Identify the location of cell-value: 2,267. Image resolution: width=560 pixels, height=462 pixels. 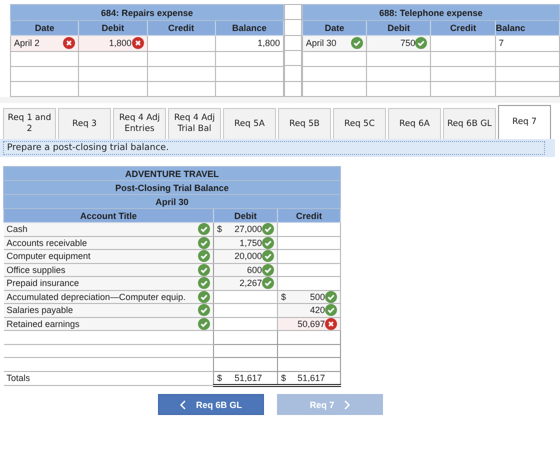
(250, 283).